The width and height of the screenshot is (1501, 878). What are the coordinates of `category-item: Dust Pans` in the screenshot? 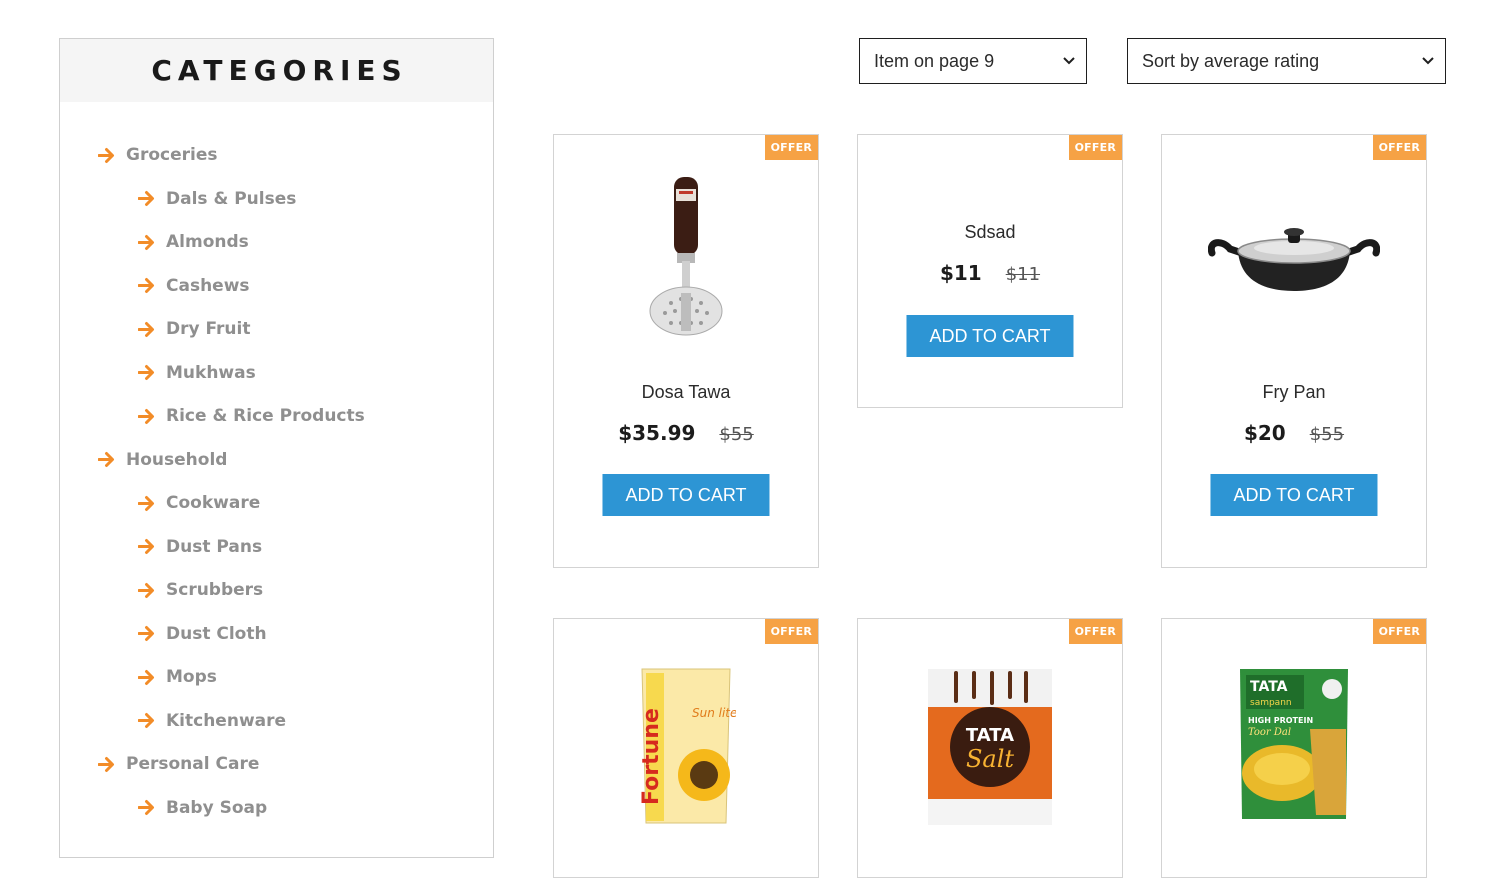 It's located at (200, 547).